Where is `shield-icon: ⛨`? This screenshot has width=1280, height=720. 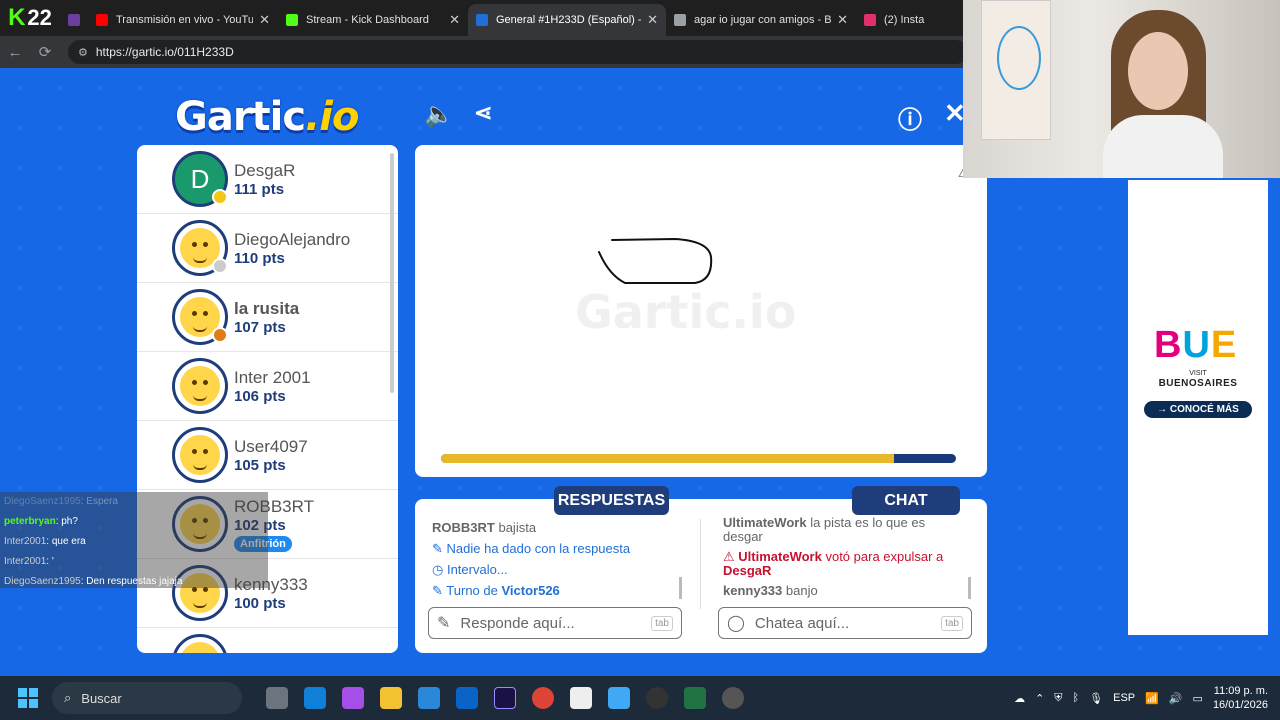 shield-icon: ⛨ is located at coordinates (1058, 698).